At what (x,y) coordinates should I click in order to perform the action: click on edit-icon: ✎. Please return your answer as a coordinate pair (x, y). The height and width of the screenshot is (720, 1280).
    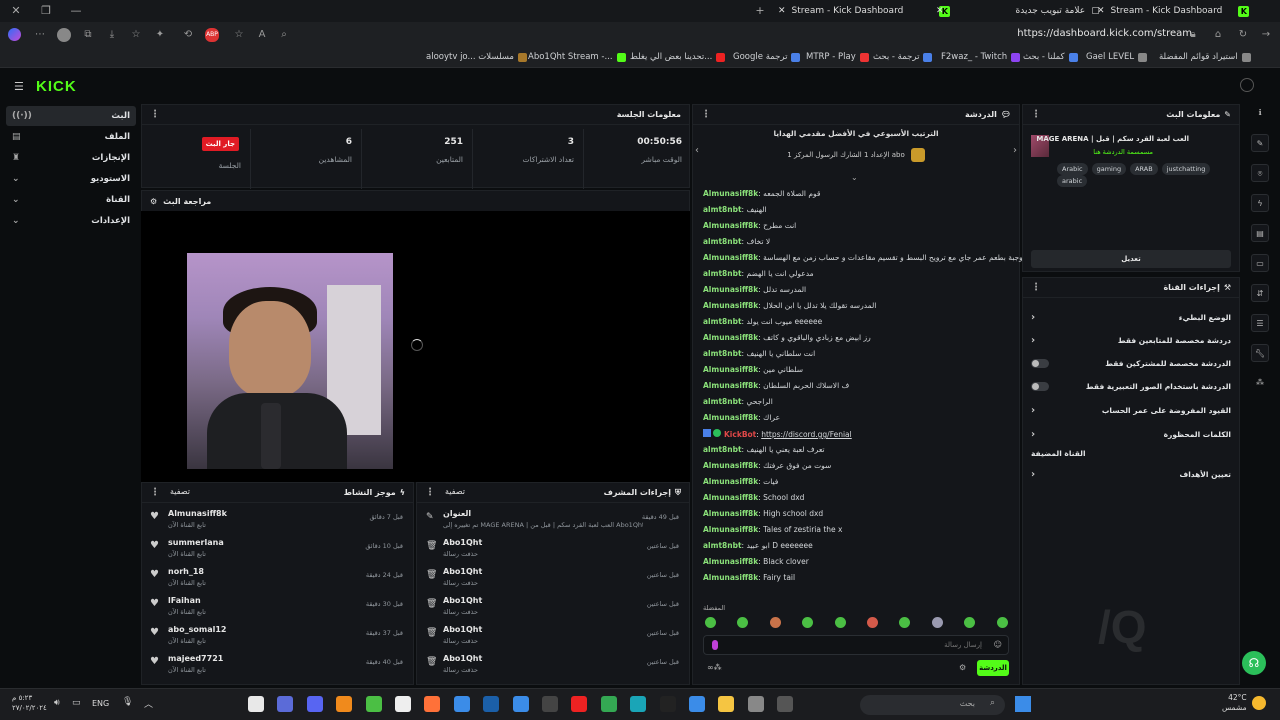
    Looking at the image, I should click on (1260, 143).